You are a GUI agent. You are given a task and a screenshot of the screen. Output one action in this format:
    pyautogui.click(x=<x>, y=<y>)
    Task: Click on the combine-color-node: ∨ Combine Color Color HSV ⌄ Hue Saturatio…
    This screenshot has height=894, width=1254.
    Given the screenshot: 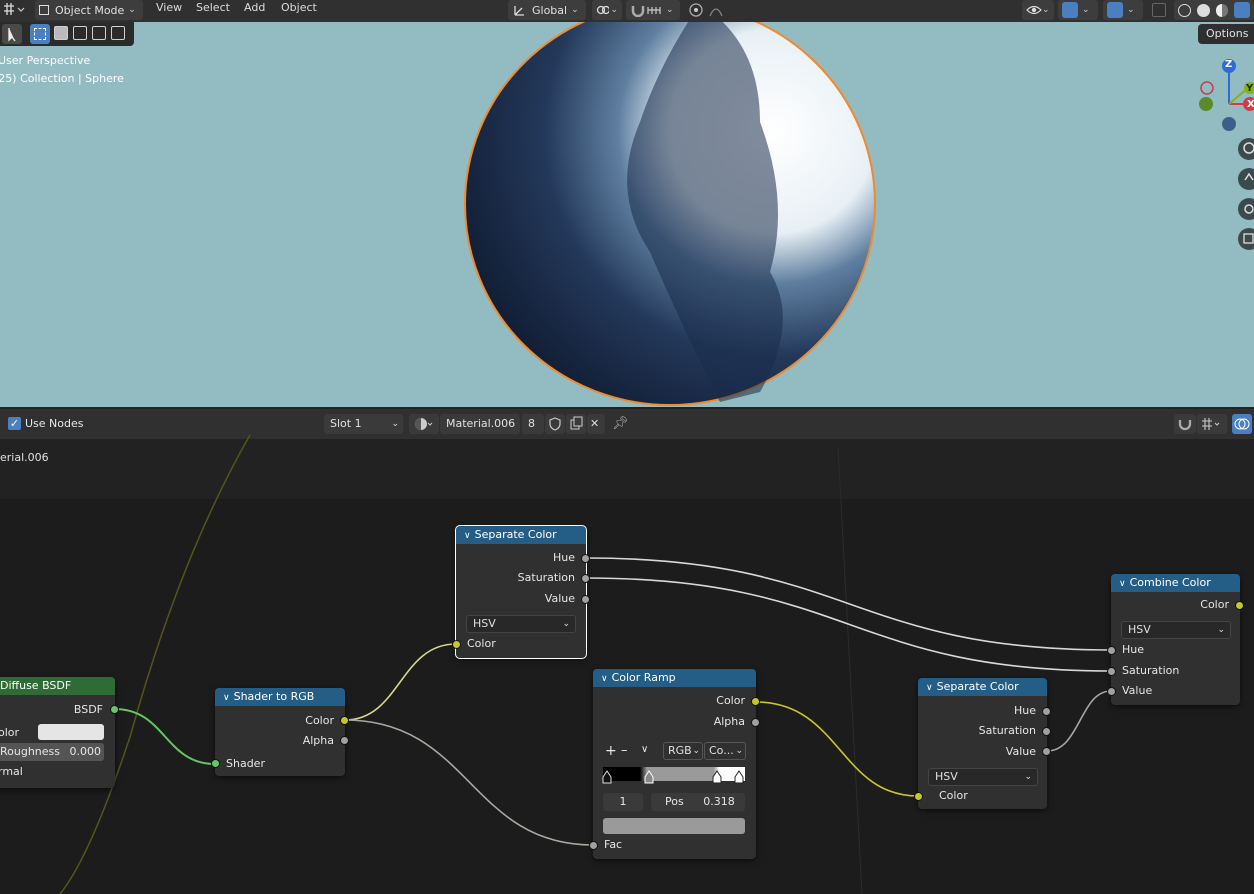 What is the action you would take?
    pyautogui.click(x=1175, y=639)
    